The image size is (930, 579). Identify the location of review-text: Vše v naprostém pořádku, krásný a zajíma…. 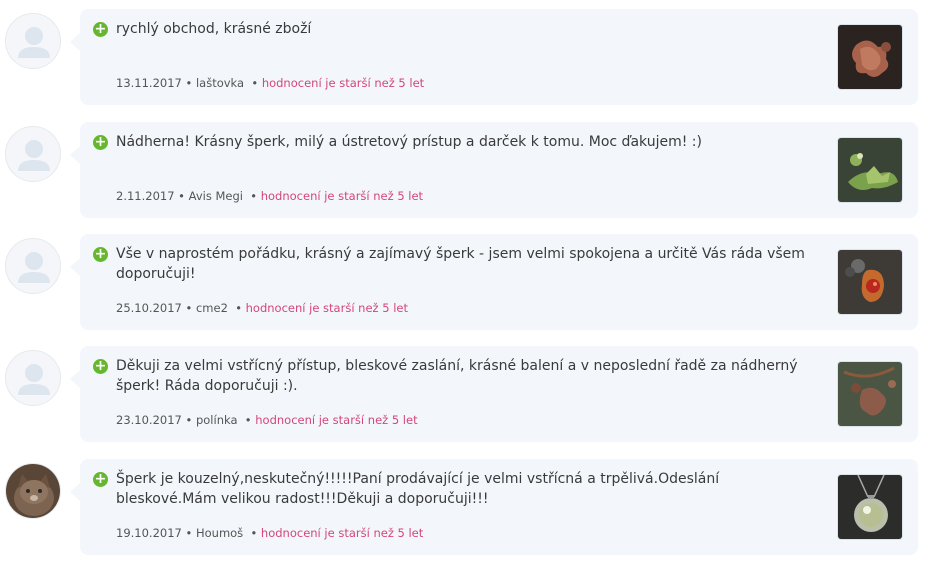
(460, 264).